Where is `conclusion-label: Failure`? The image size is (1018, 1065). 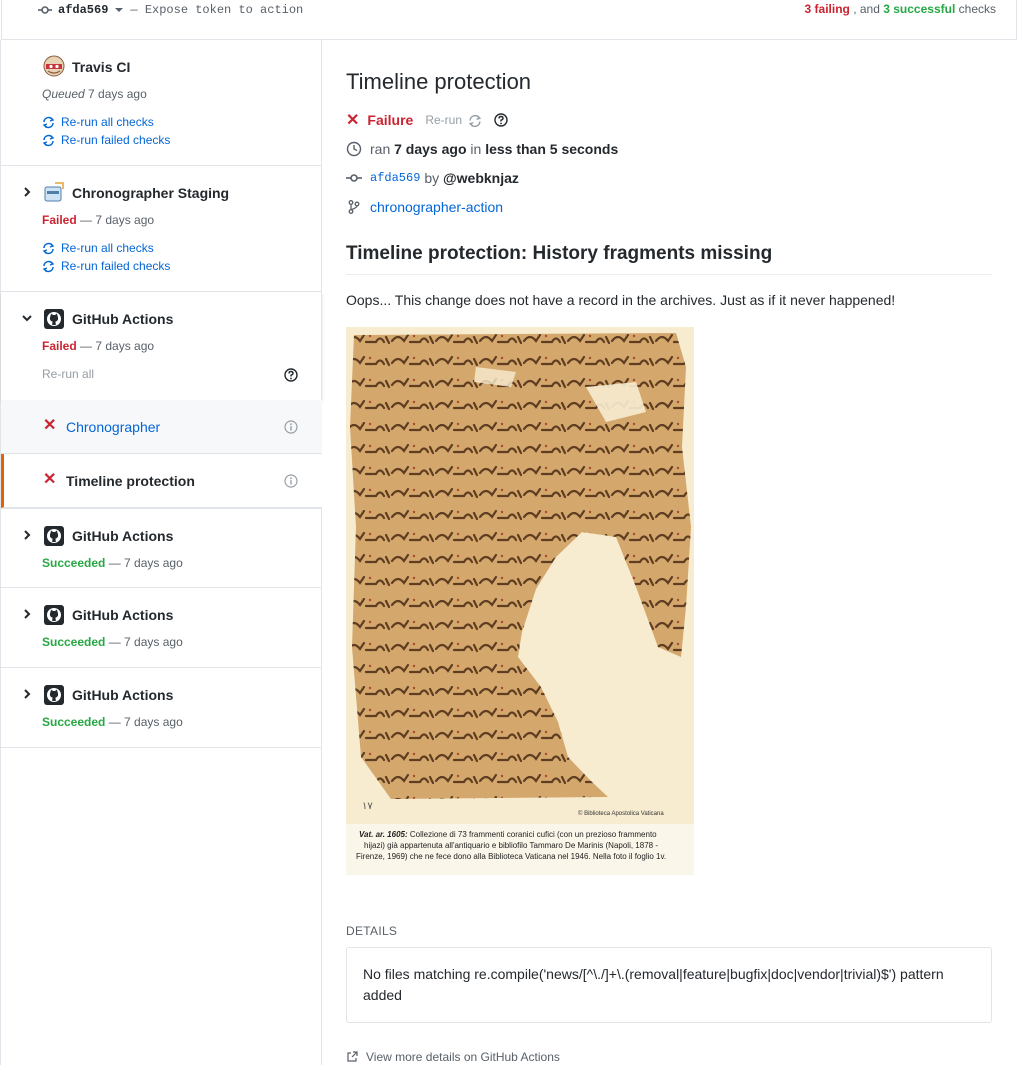
conclusion-label: Failure is located at coordinates (390, 120).